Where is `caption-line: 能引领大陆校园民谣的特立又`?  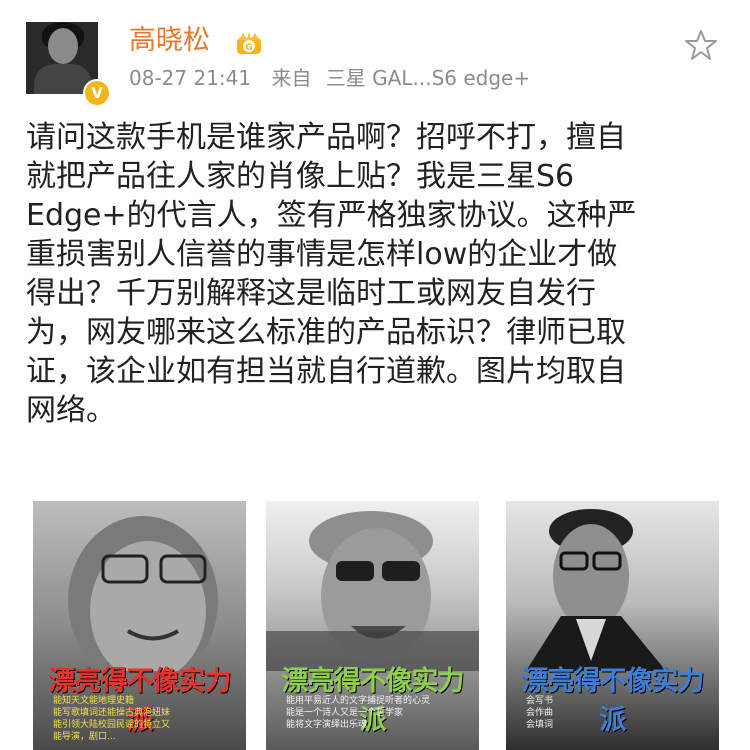
caption-line: 能引领大陆校园民谣的特立又 is located at coordinates (112, 725).